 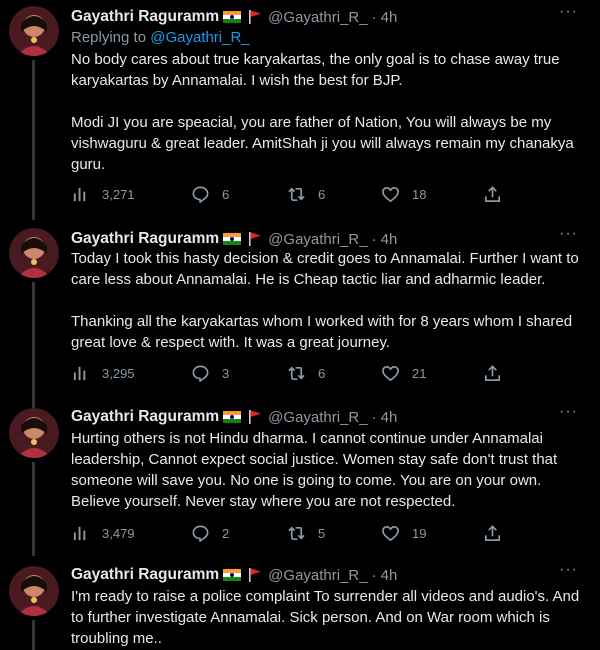 I want to click on reply-button: 2, so click(x=210, y=533).